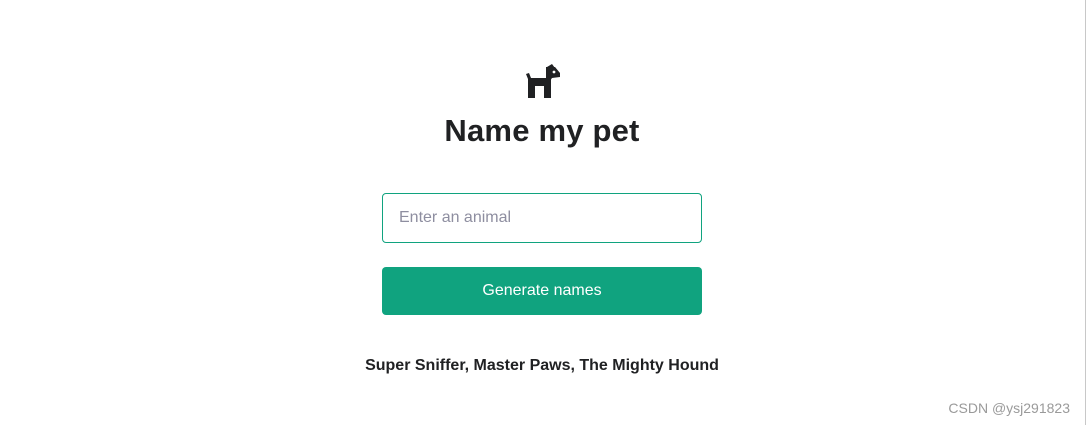  Describe the element at coordinates (1009, 408) in the screenshot. I see `watermark: CSDN @ysj291823` at that location.